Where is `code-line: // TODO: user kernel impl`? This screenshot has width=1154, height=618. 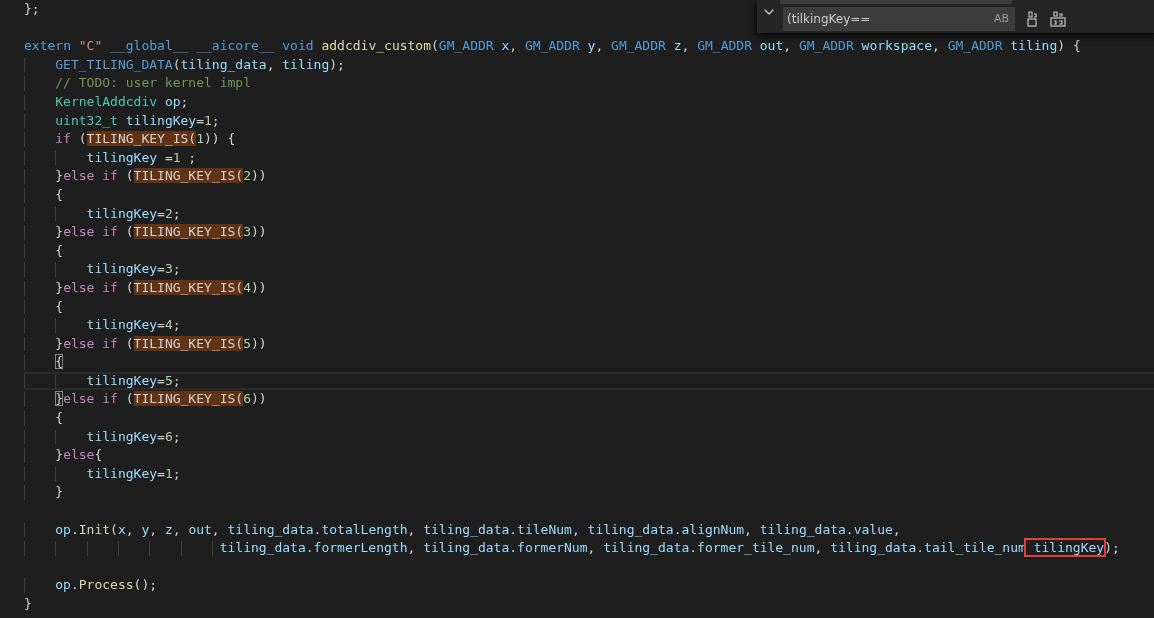
code-line: // TODO: user kernel impl is located at coordinates (153, 83).